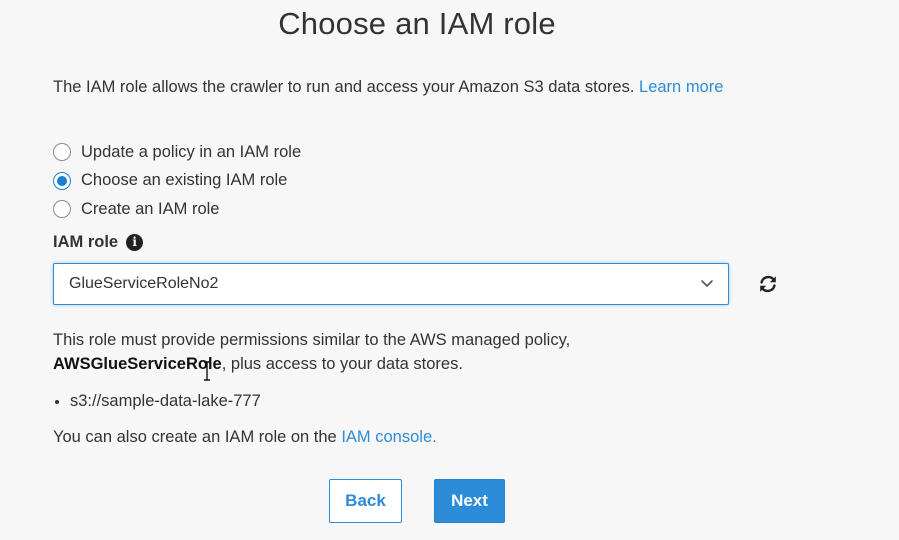  Describe the element at coordinates (417, 23) in the screenshot. I see `page-title: Choose an IAM role` at that location.